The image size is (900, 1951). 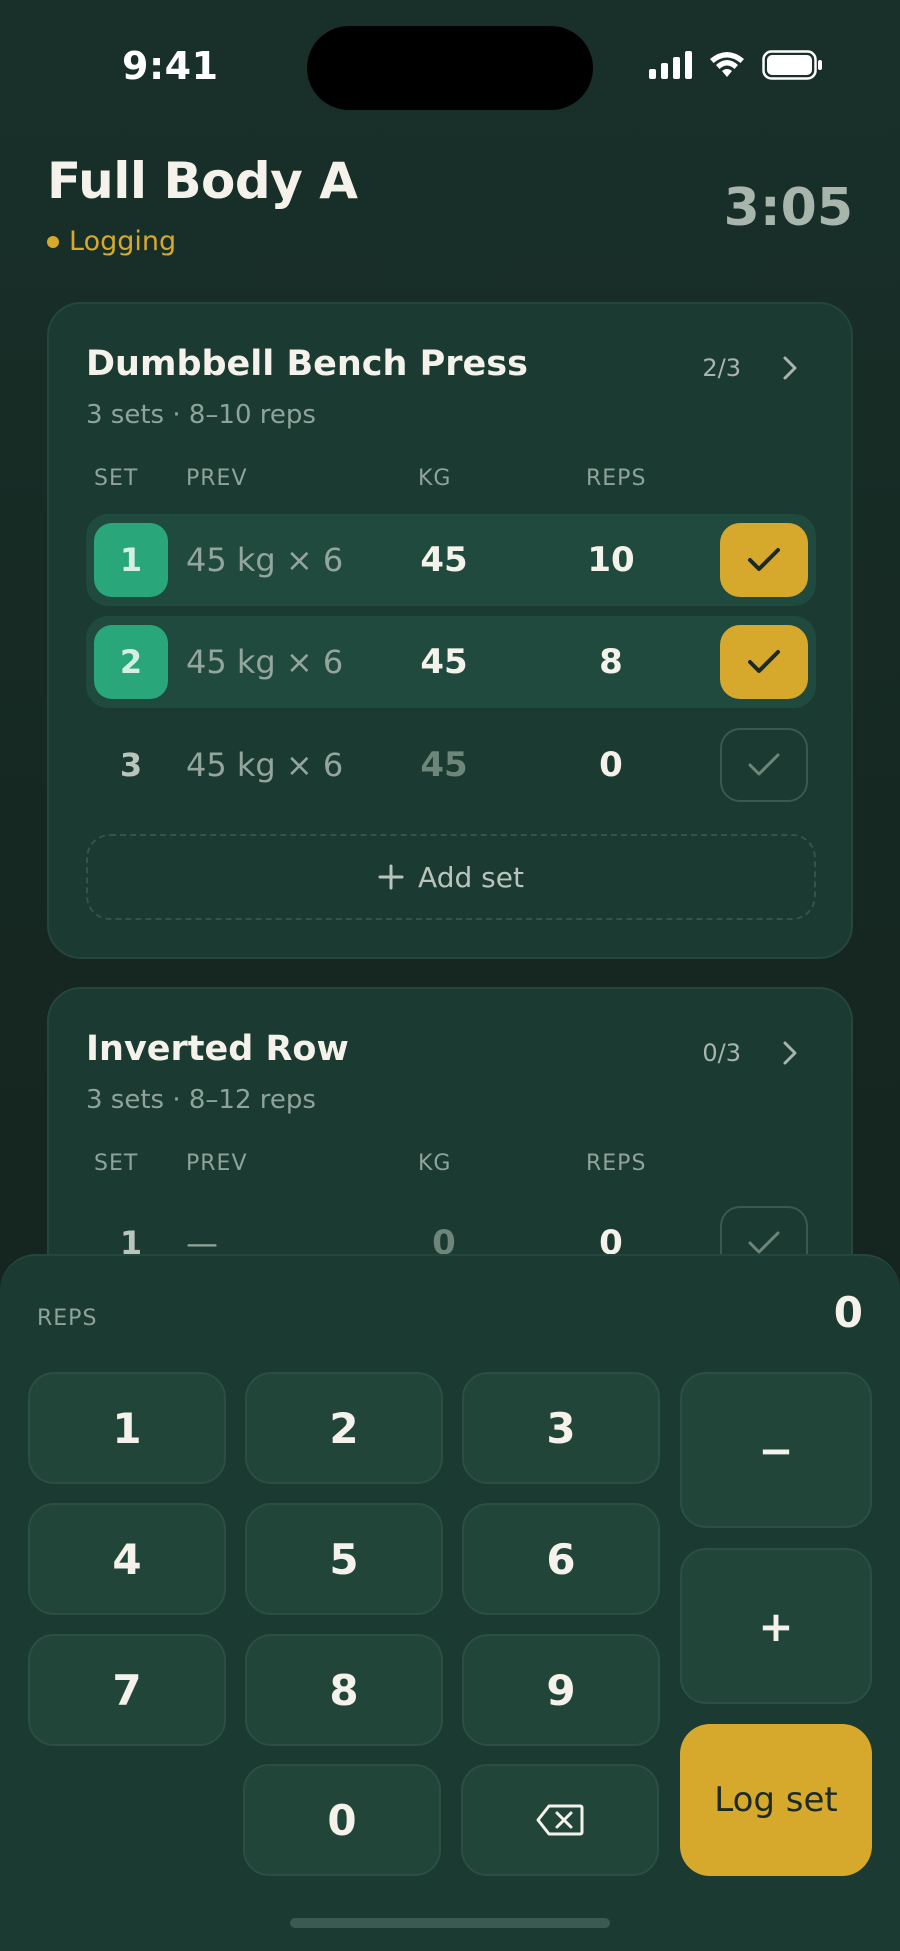 I want to click on home-indicator, so click(x=450, y=1923).